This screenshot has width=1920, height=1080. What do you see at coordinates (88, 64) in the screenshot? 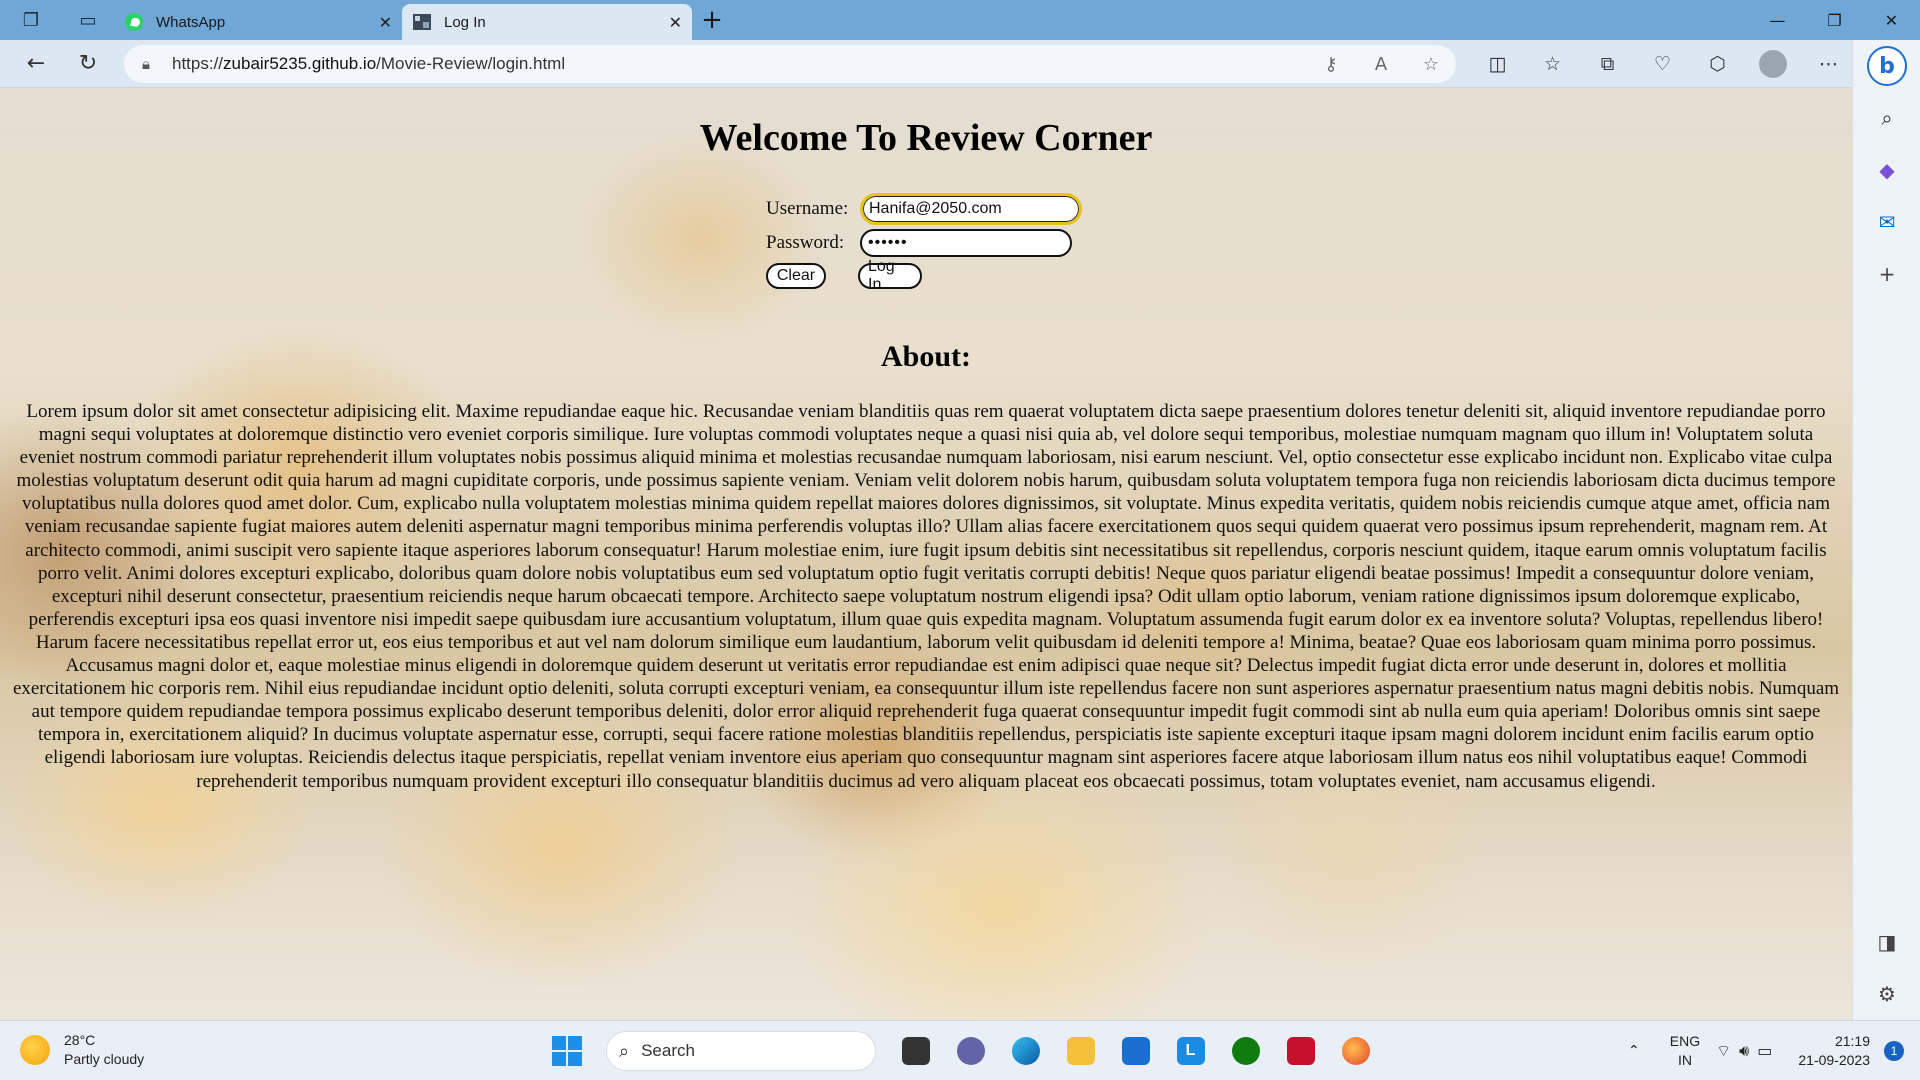
I see `refresh-icon: ↻` at bounding box center [88, 64].